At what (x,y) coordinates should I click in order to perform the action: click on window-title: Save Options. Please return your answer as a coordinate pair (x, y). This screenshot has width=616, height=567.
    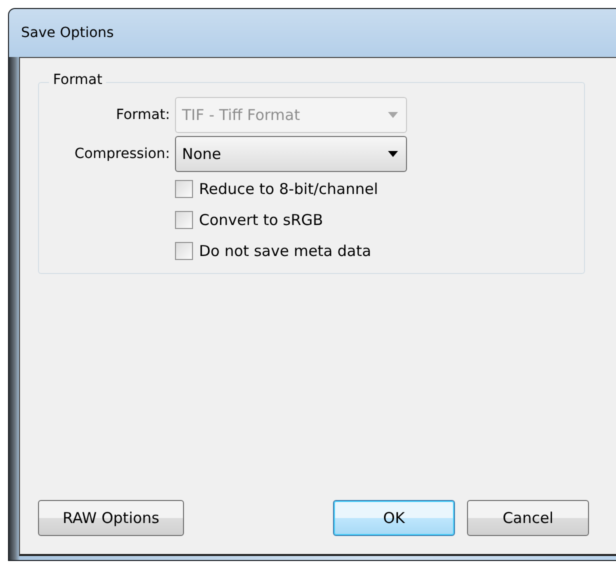
    Looking at the image, I should click on (67, 33).